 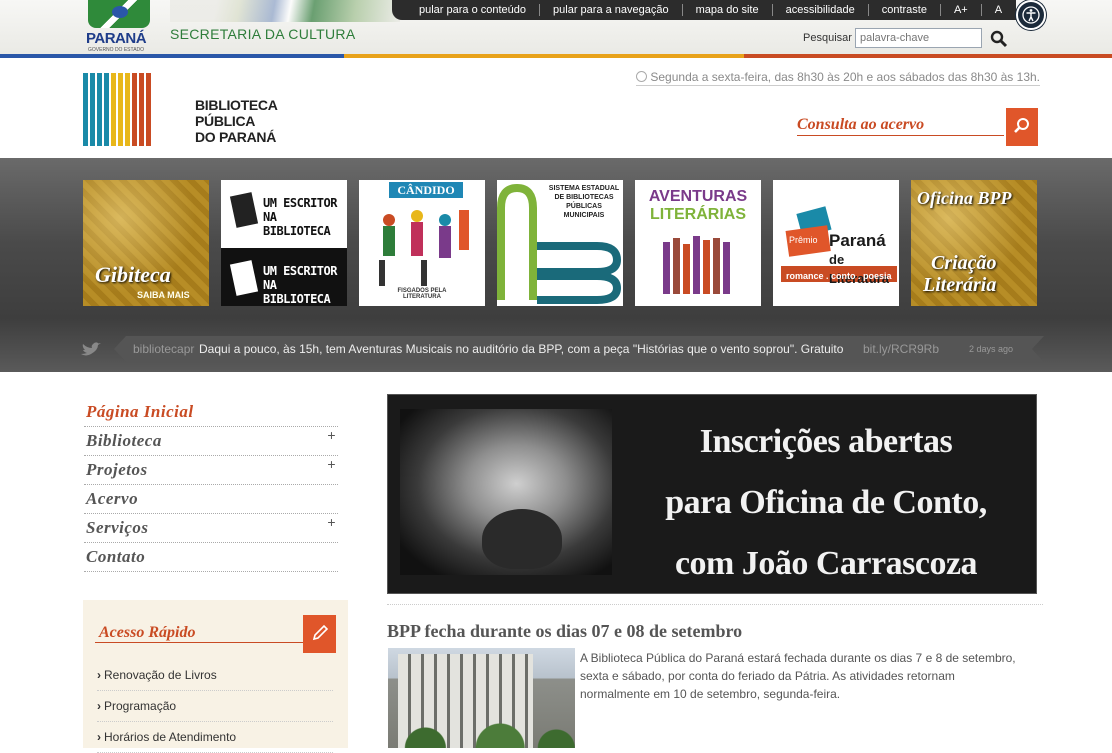 I want to click on quick-item-programacao: Programação, so click(x=215, y=706).